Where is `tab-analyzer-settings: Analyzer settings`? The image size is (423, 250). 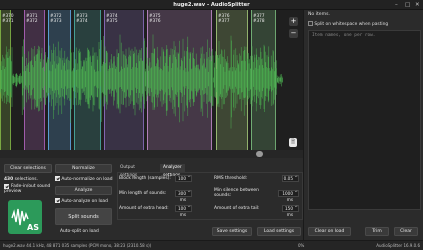
tab-analyzer-settings: Analyzer settings is located at coordinates (172, 171).